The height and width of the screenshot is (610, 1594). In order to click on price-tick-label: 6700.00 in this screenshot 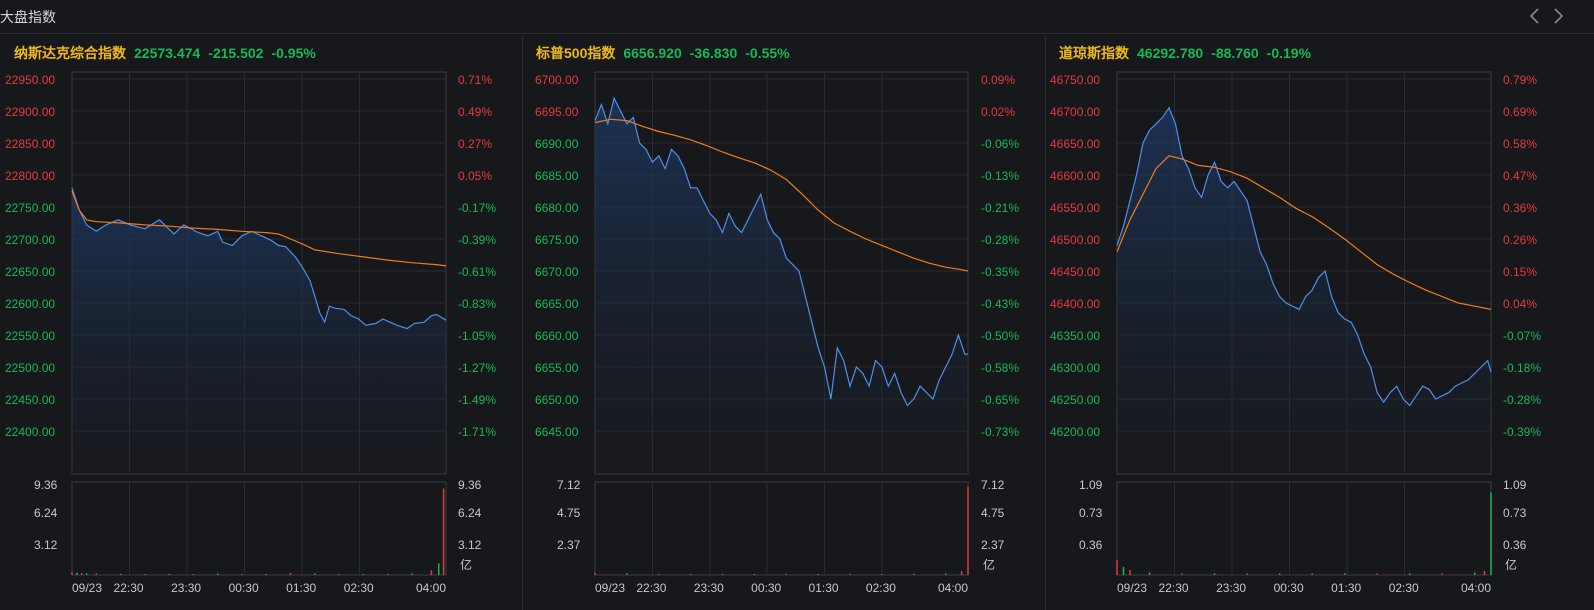, I will do `click(557, 80)`.